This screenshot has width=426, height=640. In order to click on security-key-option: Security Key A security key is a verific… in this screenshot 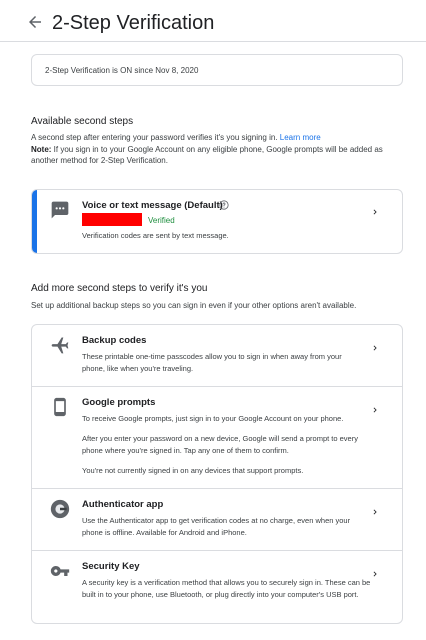, I will do `click(217, 587)`.